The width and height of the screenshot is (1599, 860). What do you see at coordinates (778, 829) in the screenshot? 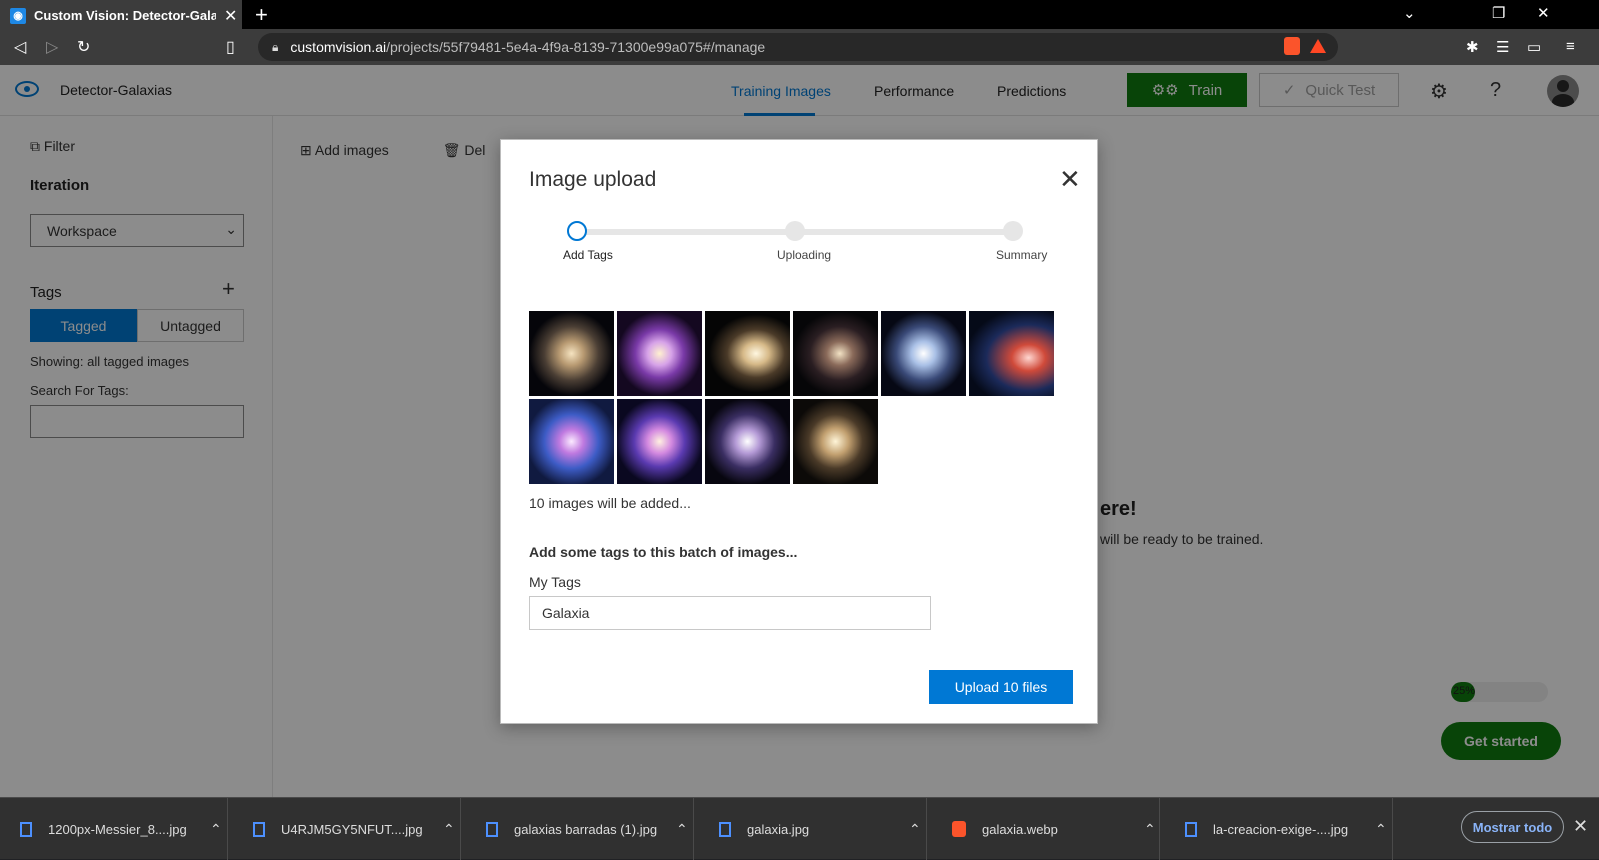
I see `download-name: galaxia.jpg` at bounding box center [778, 829].